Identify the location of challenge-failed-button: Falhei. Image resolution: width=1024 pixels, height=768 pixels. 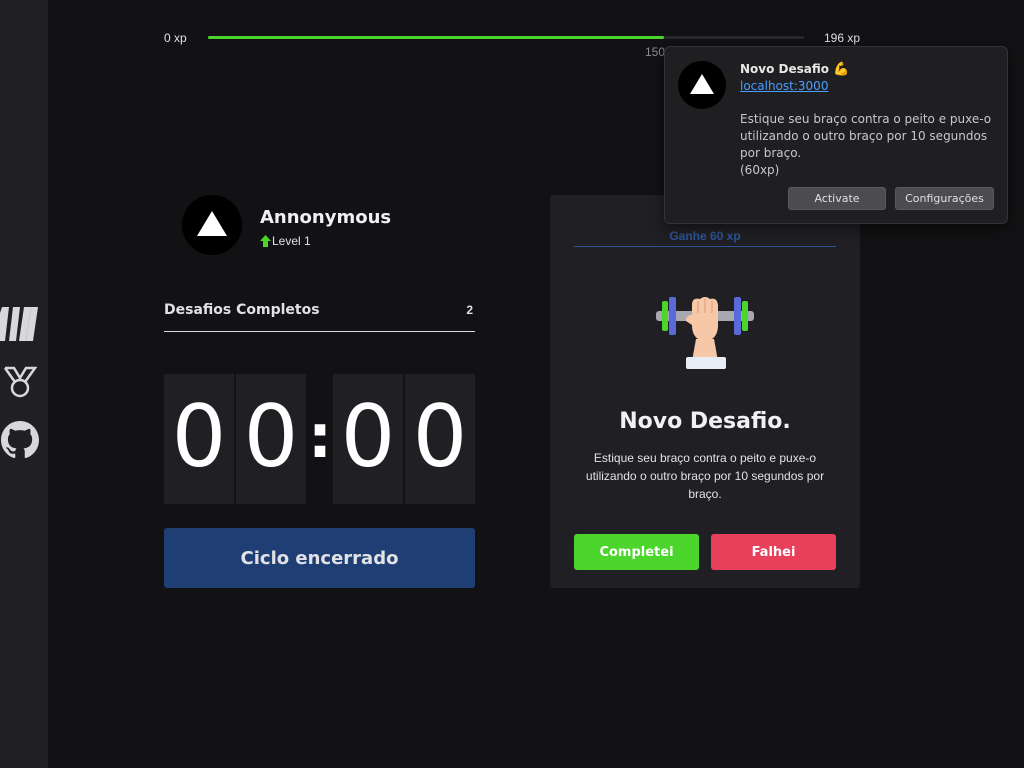
(773, 552).